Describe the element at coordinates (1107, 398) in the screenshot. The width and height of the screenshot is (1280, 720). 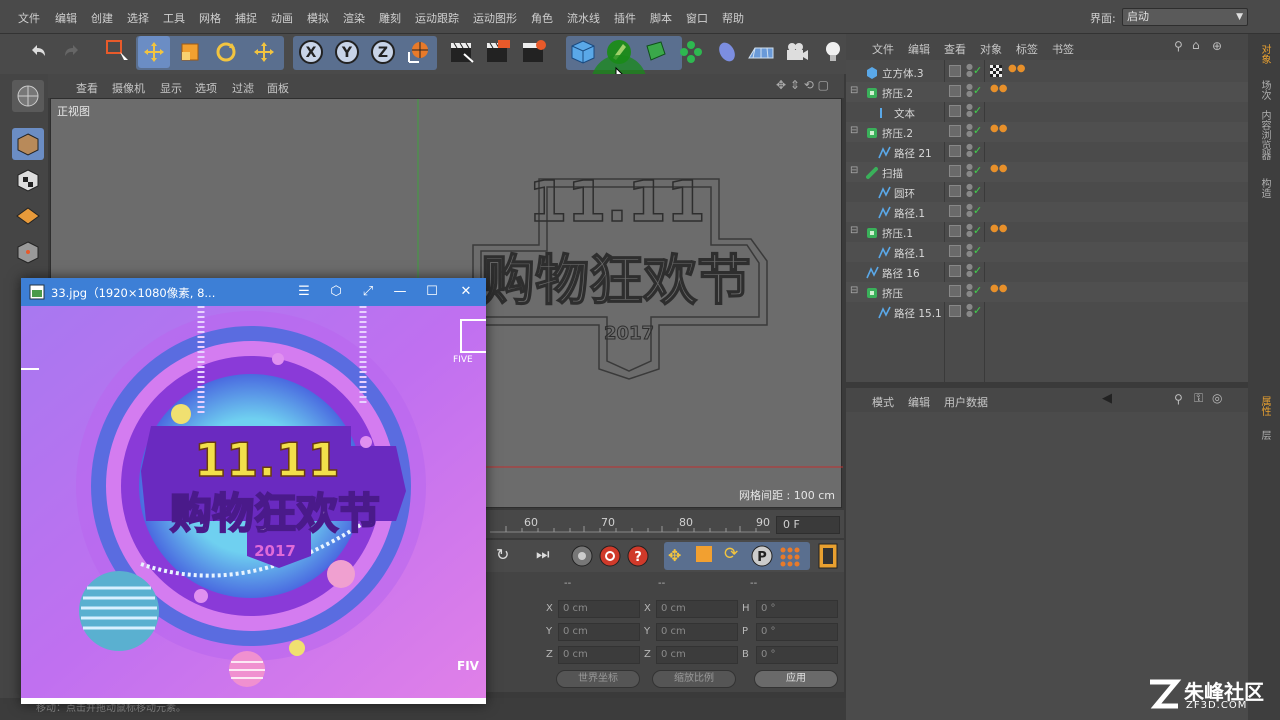
I see `back-arrow-icon: ◀` at that location.